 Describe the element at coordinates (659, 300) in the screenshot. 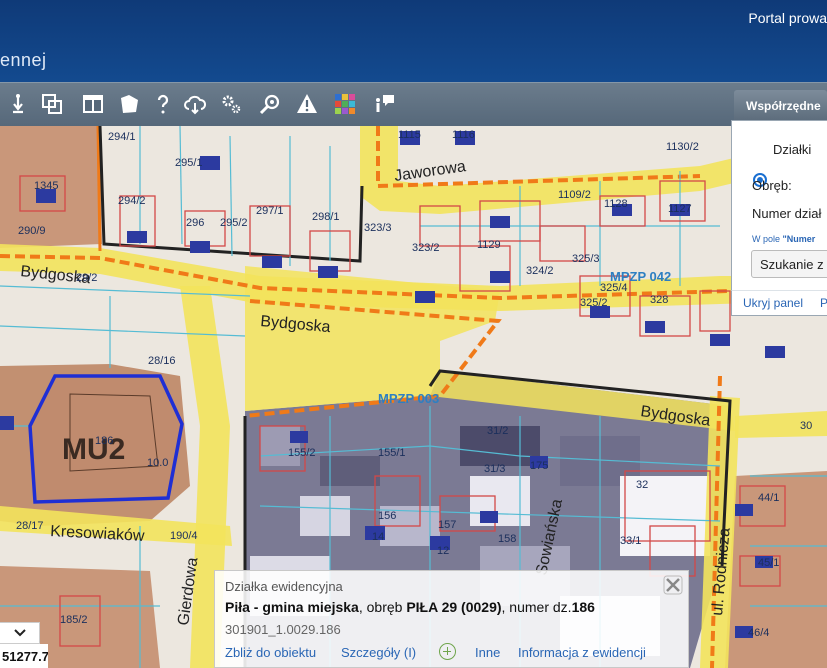

I see `parcel-label: 328` at that location.